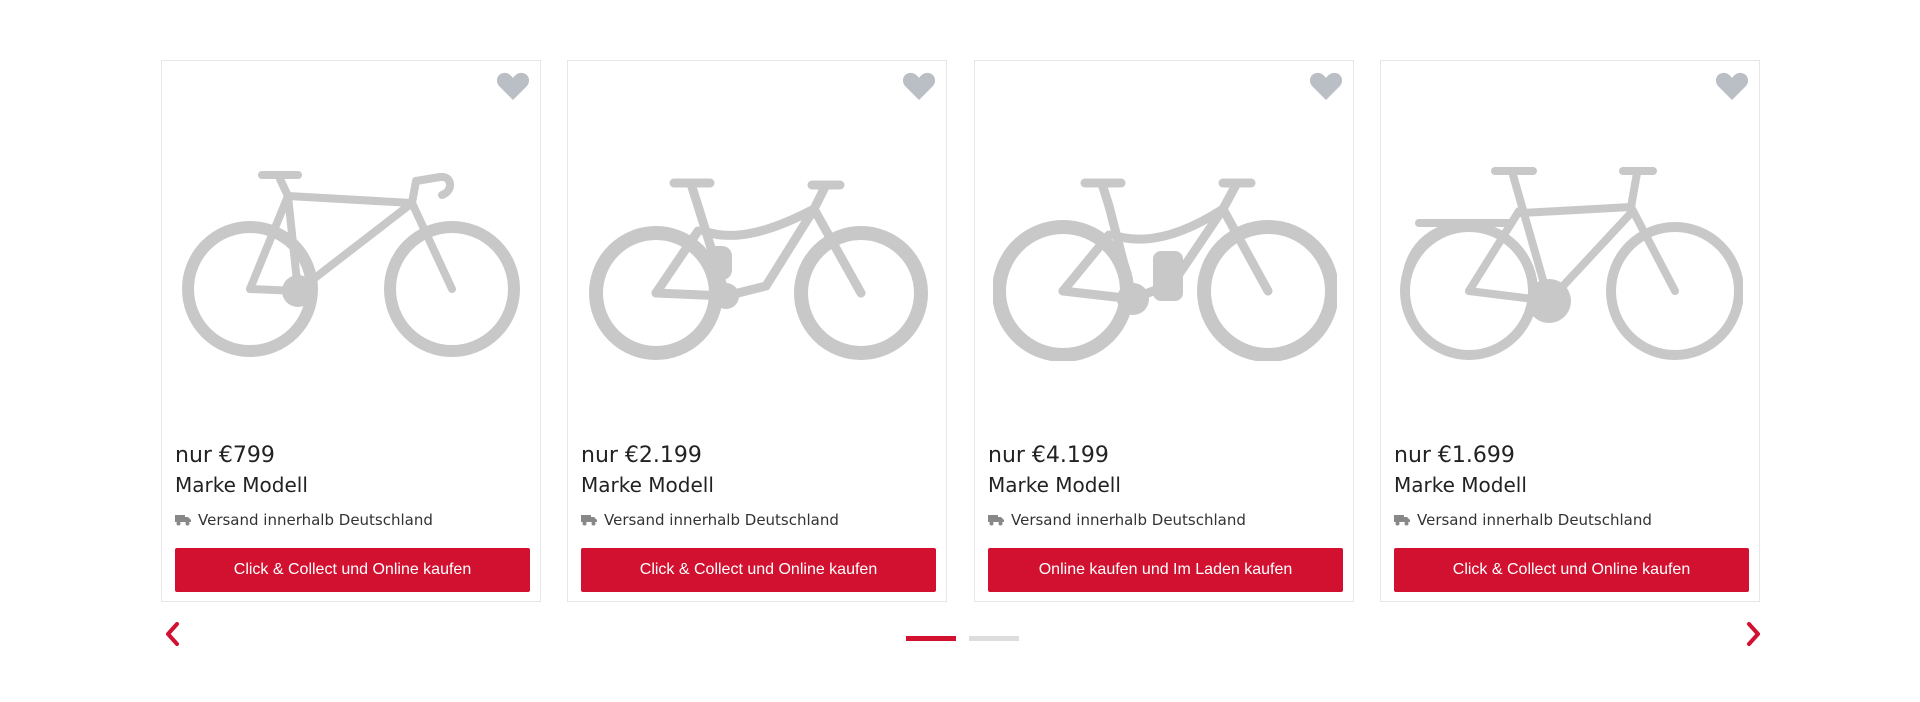  Describe the element at coordinates (173, 634) in the screenshot. I see `chevron-left-icon` at that location.